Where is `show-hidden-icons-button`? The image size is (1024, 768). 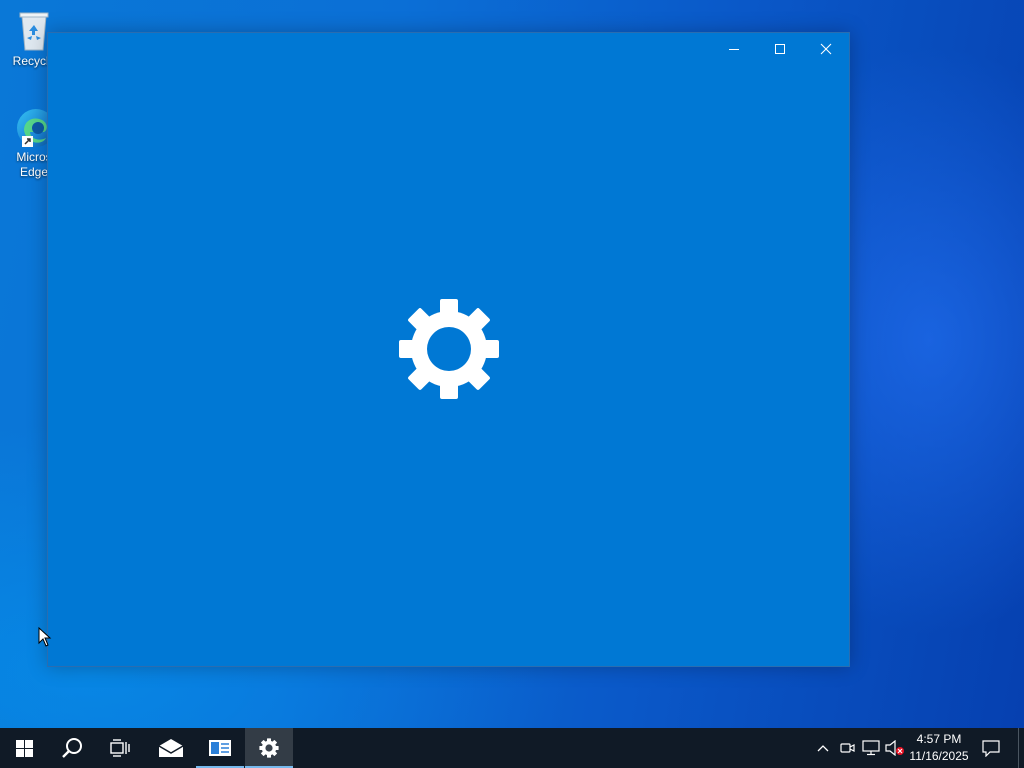 show-hidden-icons-button is located at coordinates (823, 748).